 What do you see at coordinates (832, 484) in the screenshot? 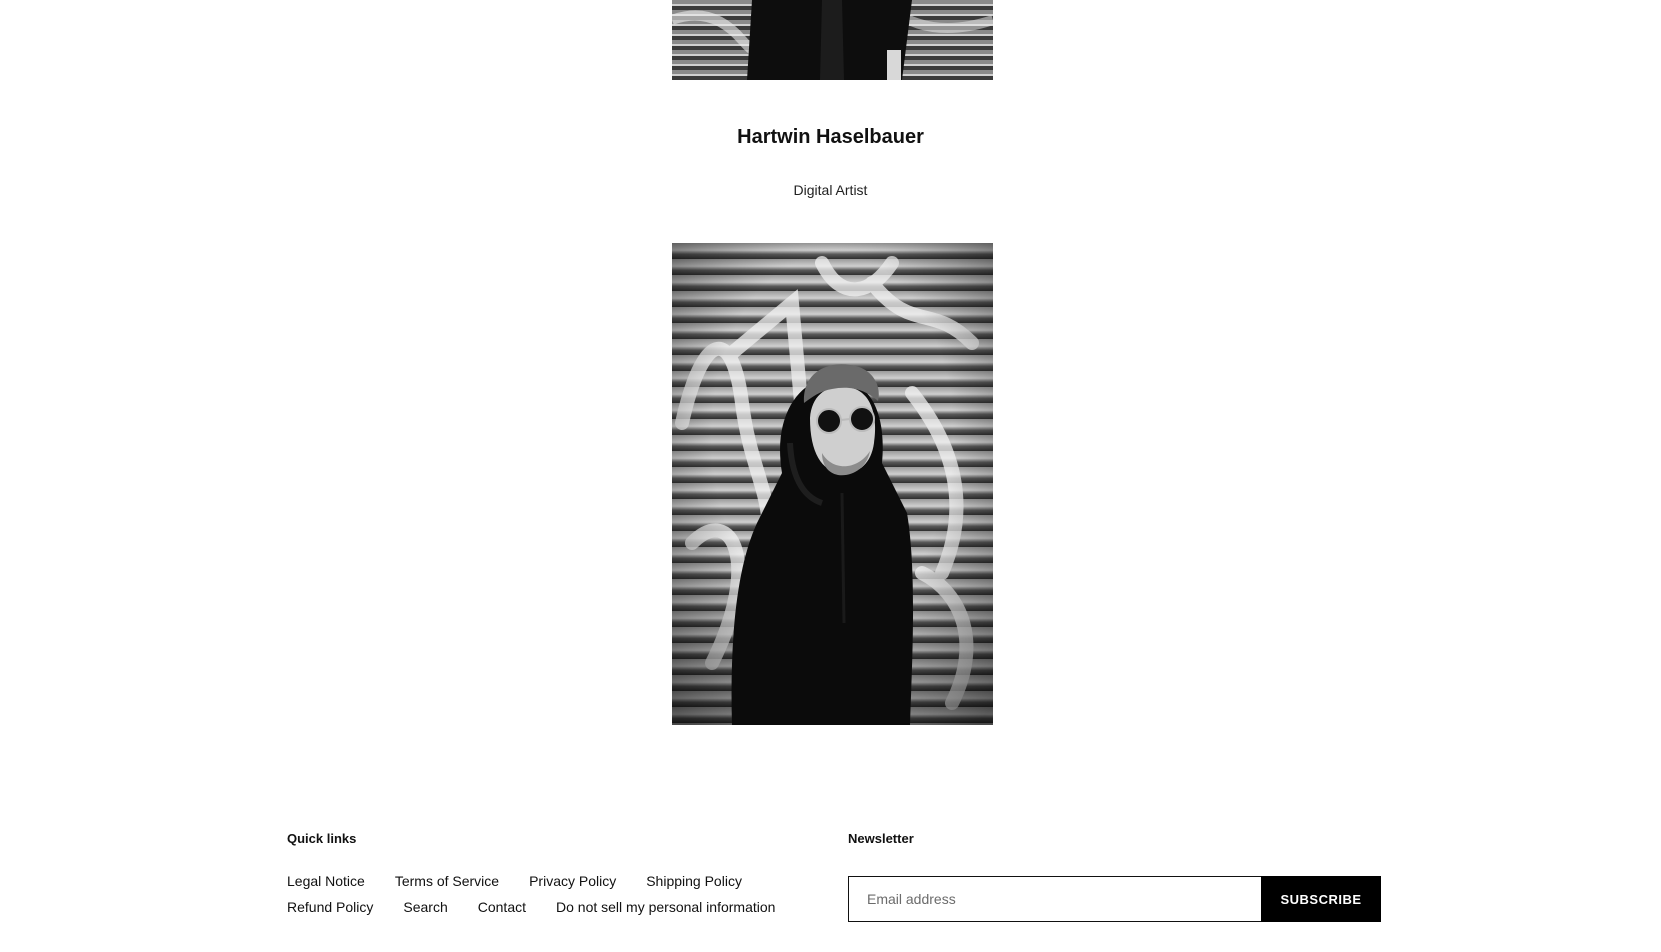
I see `artist-photo` at bounding box center [832, 484].